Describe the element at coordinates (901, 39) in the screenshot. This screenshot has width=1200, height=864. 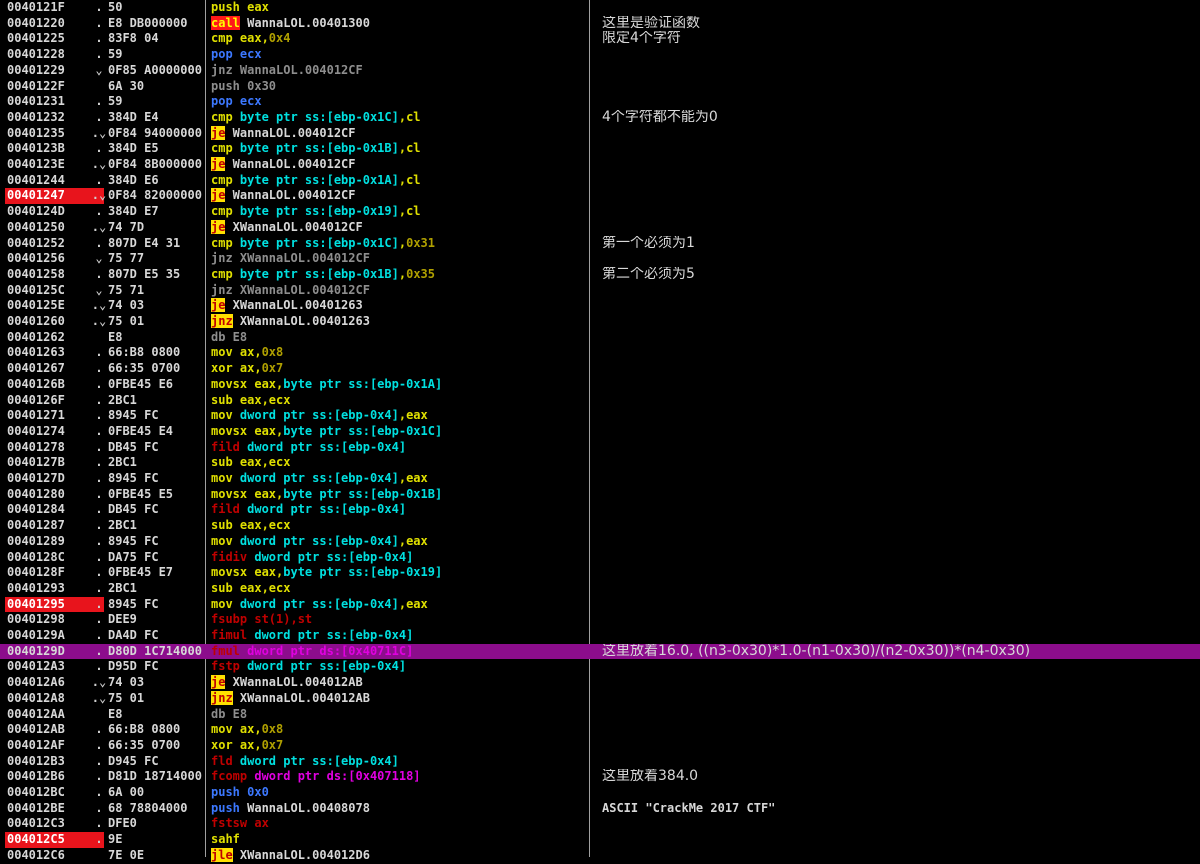
I see `comment-cell: 限定4个字符` at that location.